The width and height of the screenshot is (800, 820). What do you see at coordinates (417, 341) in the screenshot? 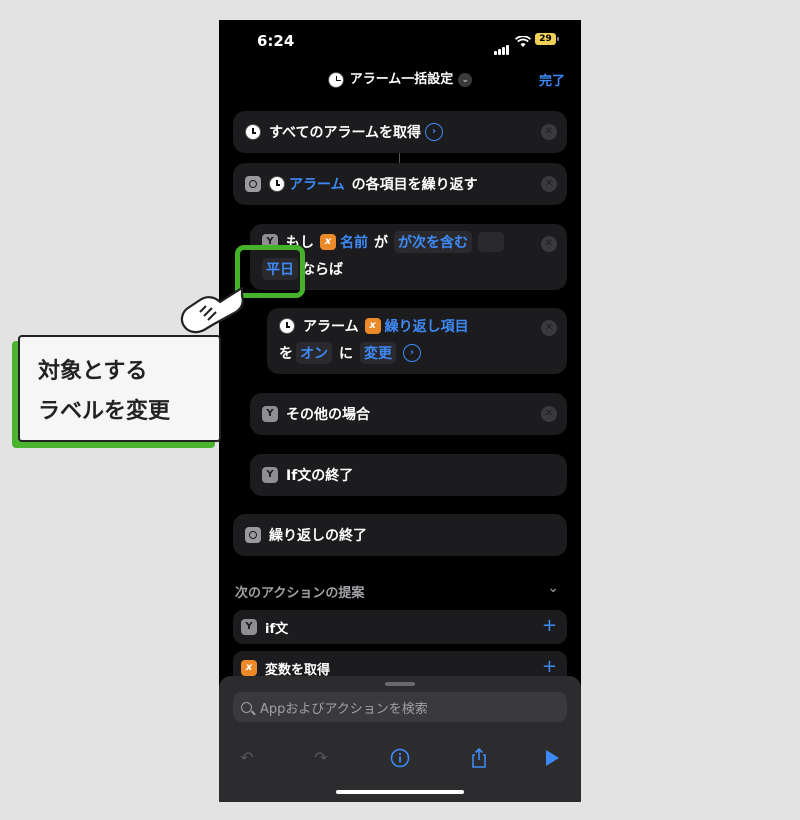
I see `action-set-alarm: アラーム x 繰り返し項目 を オン に 変更 › ✕` at bounding box center [417, 341].